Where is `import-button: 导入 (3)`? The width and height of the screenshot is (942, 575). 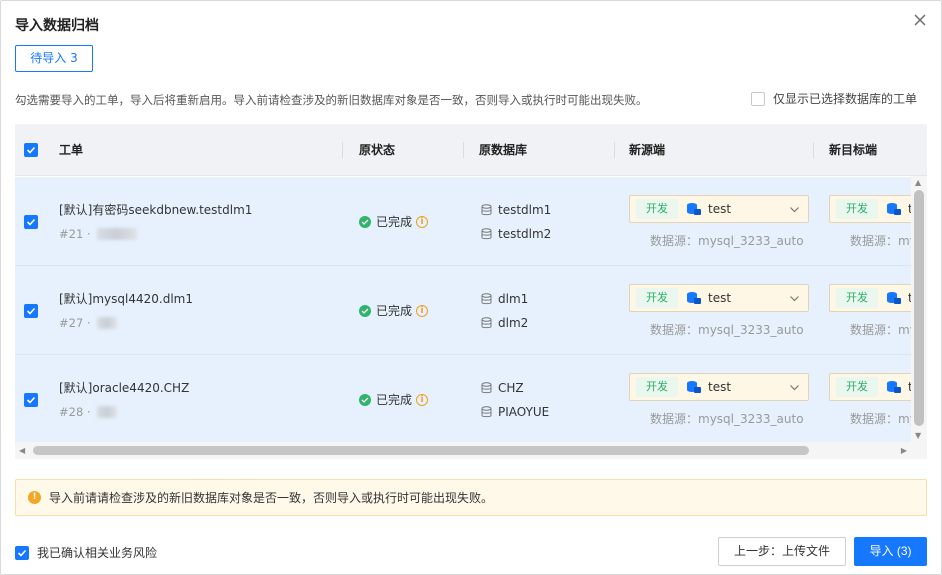 import-button: 导入 (3) is located at coordinates (890, 551).